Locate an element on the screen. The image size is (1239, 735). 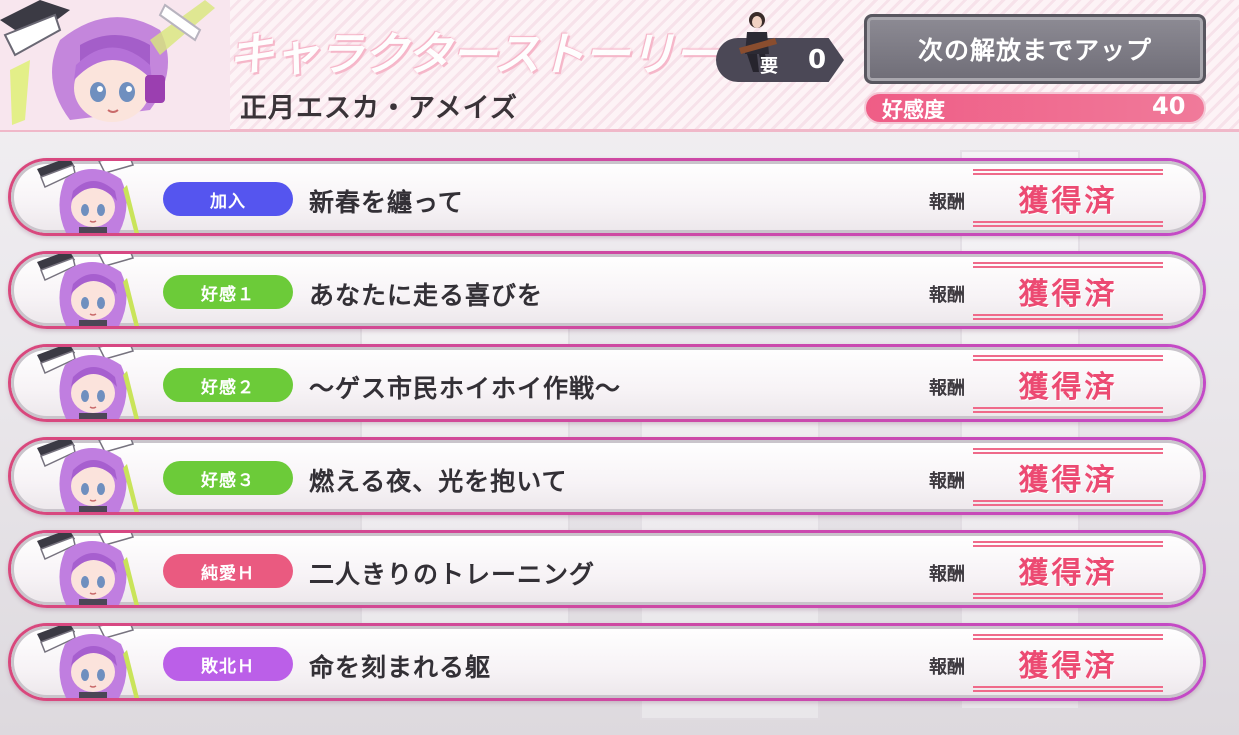
story-tag: 好感２ is located at coordinates (228, 385).